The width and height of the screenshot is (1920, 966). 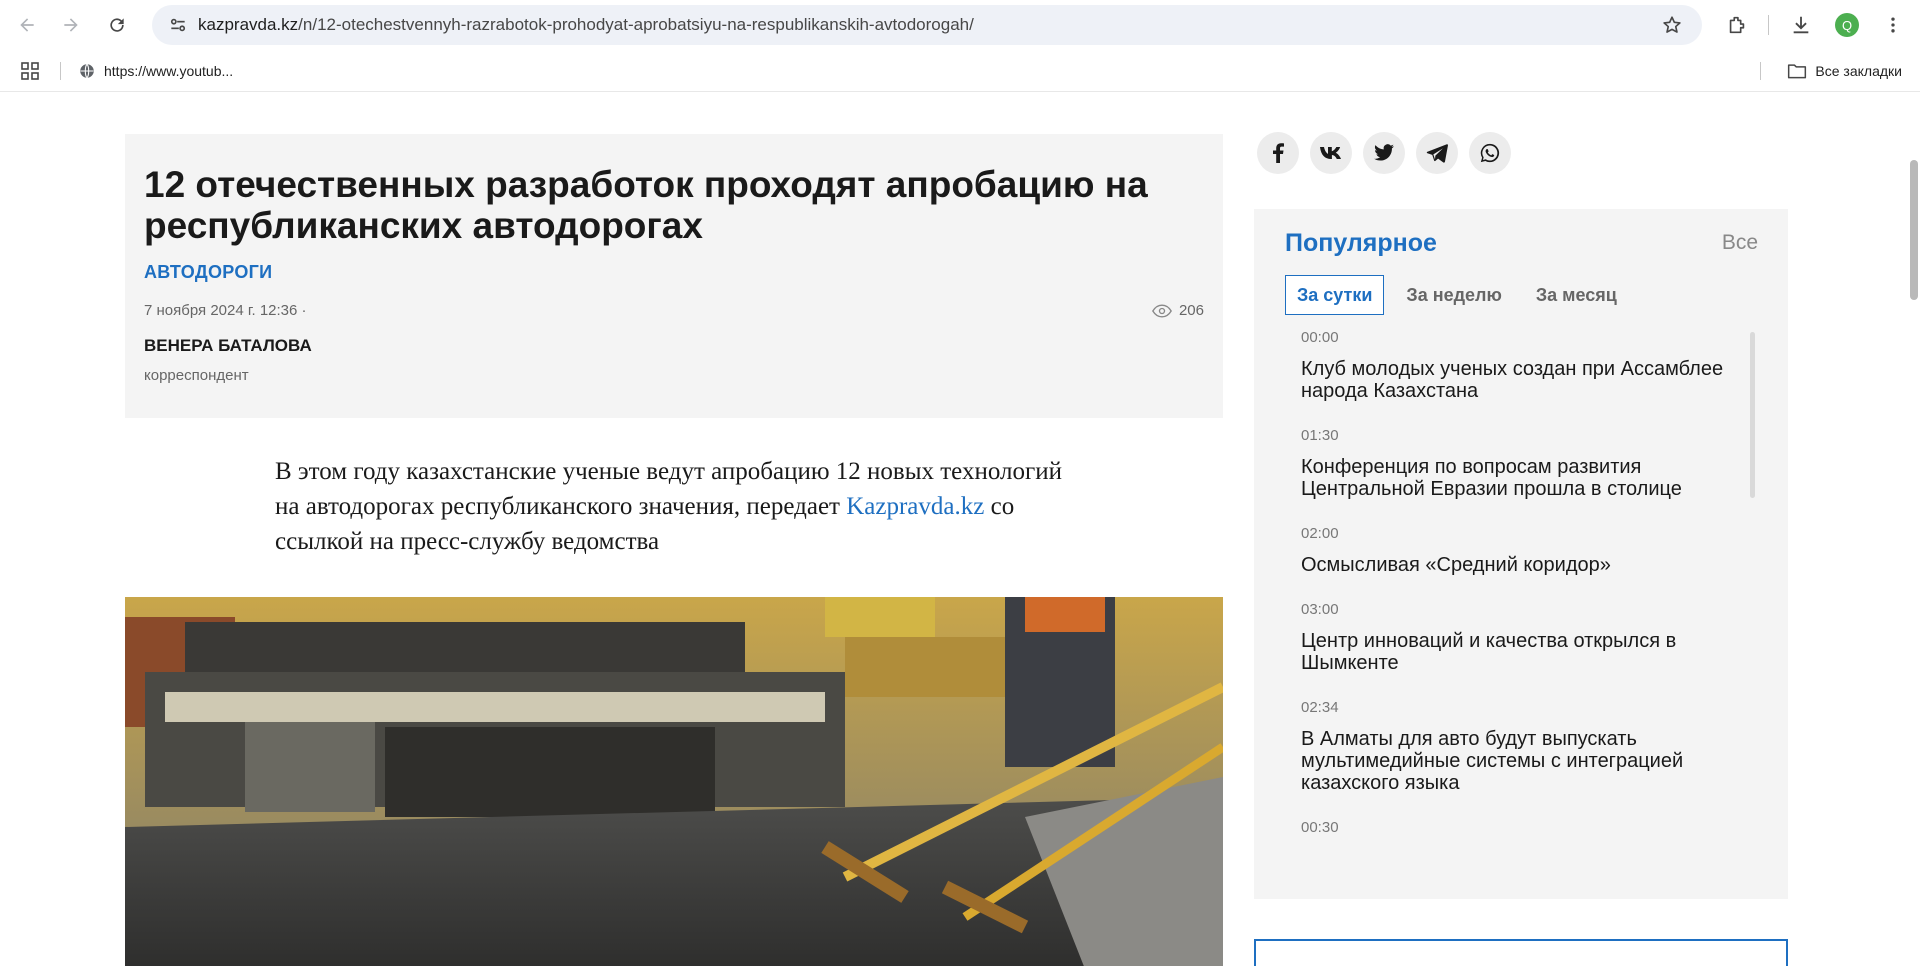 What do you see at coordinates (1740, 243) in the screenshot?
I see `popular-all-link: Все` at bounding box center [1740, 243].